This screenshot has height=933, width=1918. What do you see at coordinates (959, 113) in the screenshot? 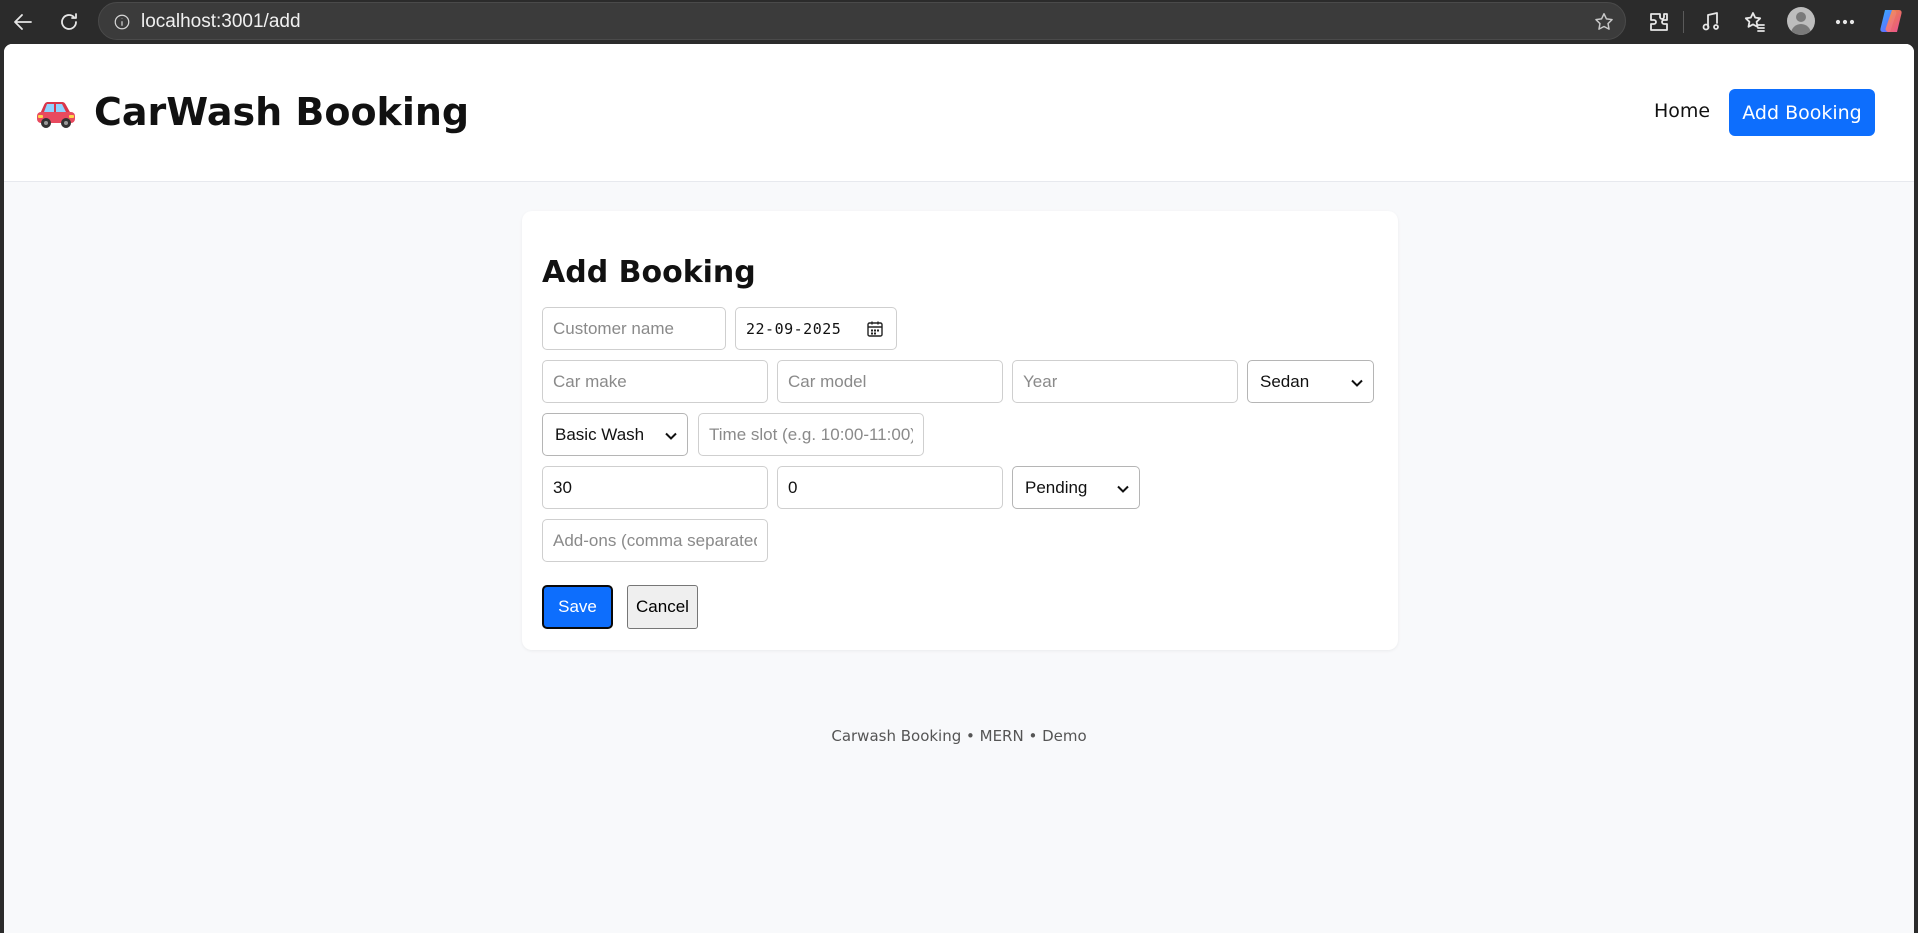
I see `app-header: CarWash Booking Home Add Booking` at bounding box center [959, 113].